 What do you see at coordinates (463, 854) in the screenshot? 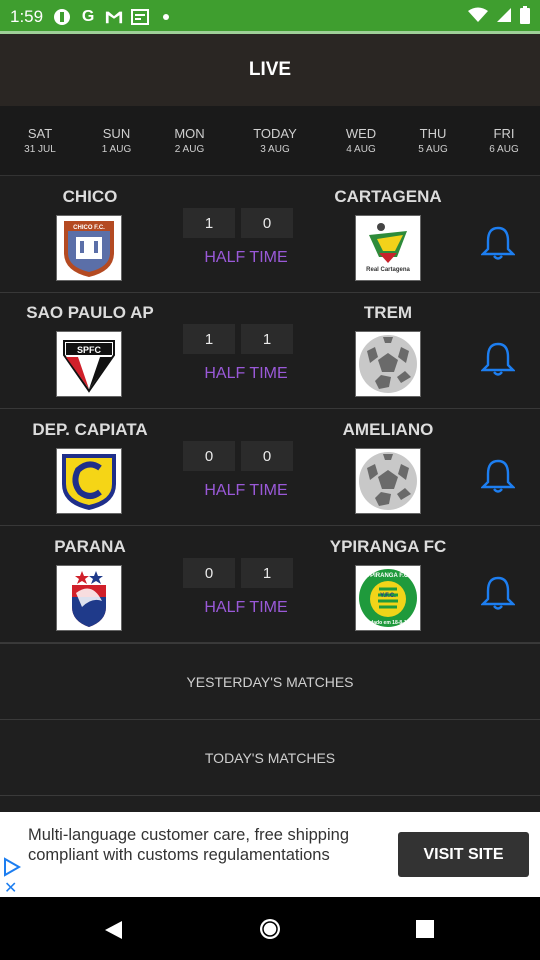
I see `visit-site-button: VISIT SITE` at bounding box center [463, 854].